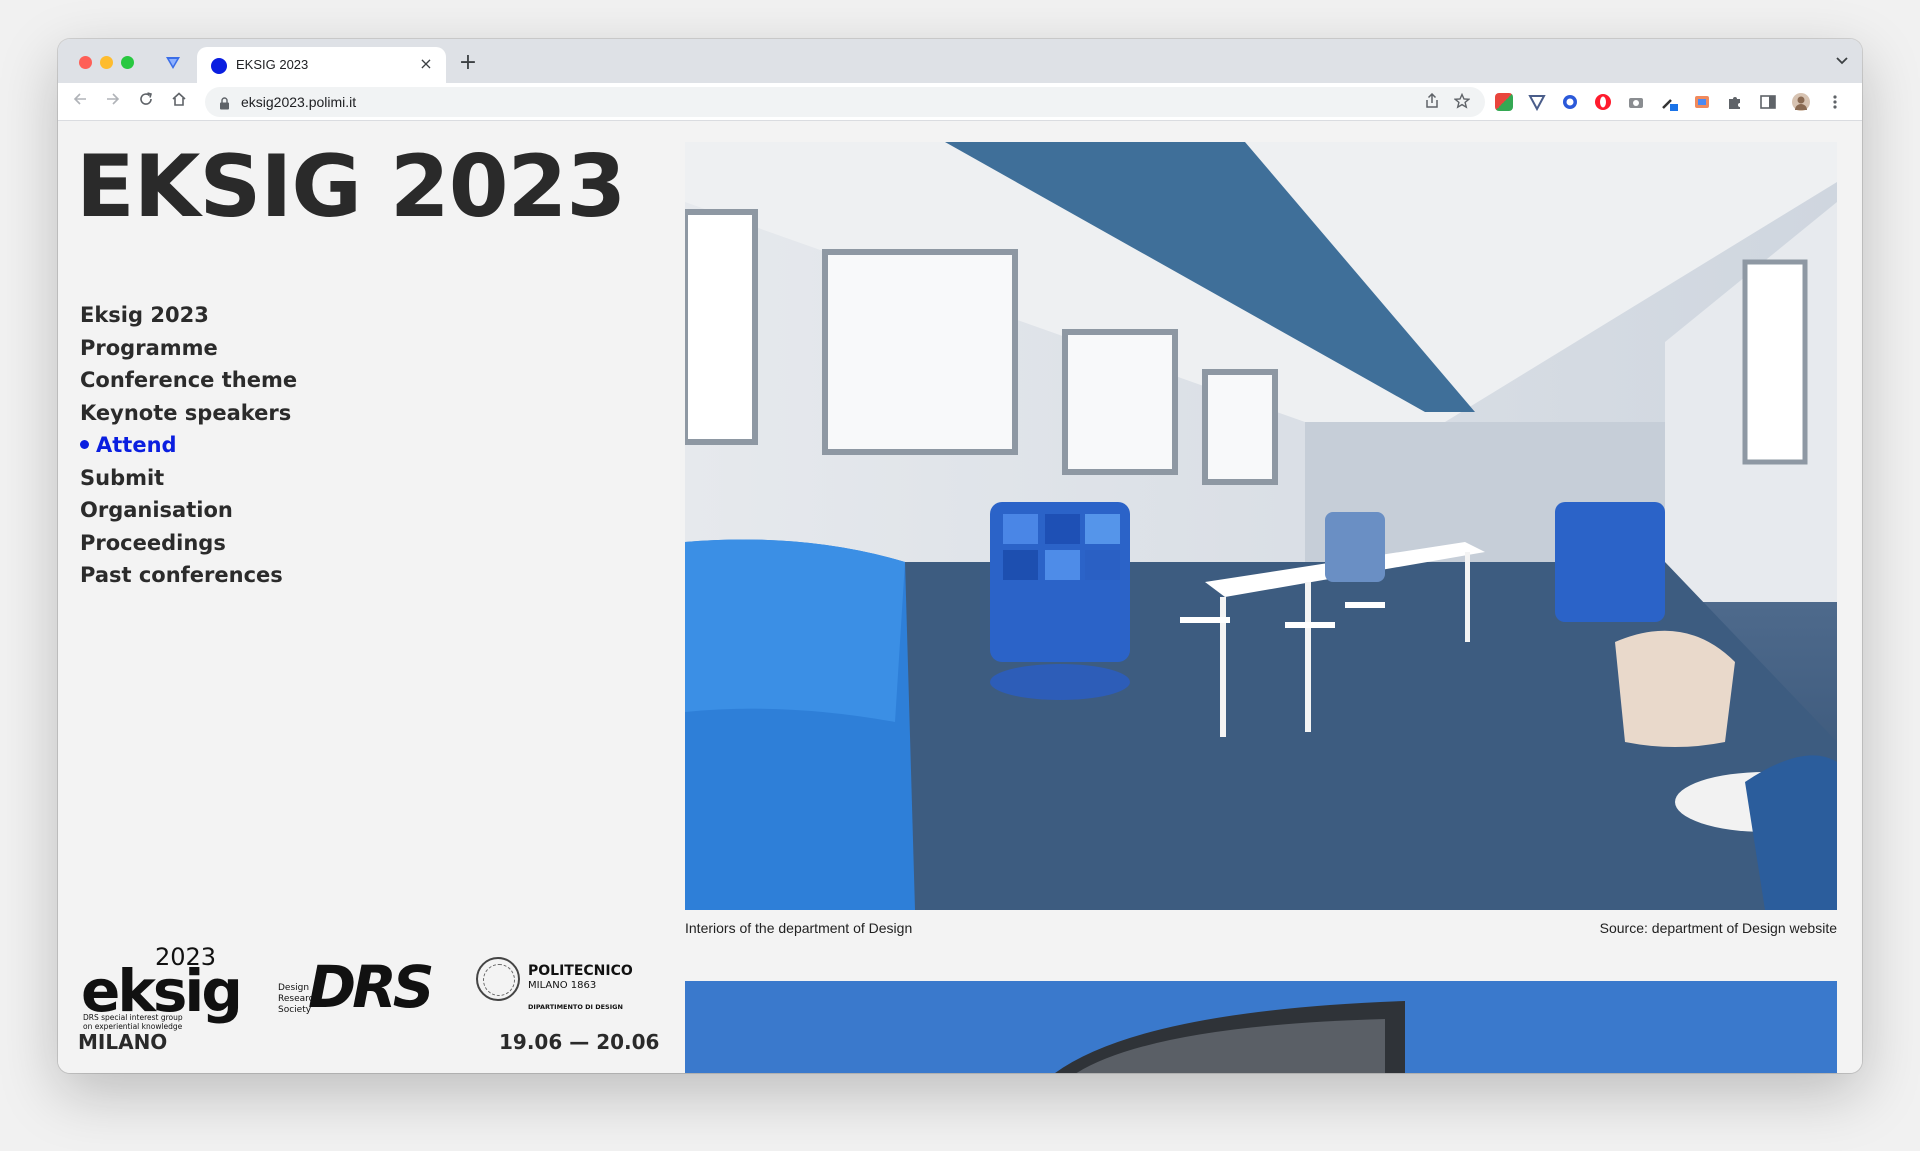 This screenshot has height=1151, width=1920. What do you see at coordinates (1801, 102) in the screenshot?
I see `profile-avatar` at bounding box center [1801, 102].